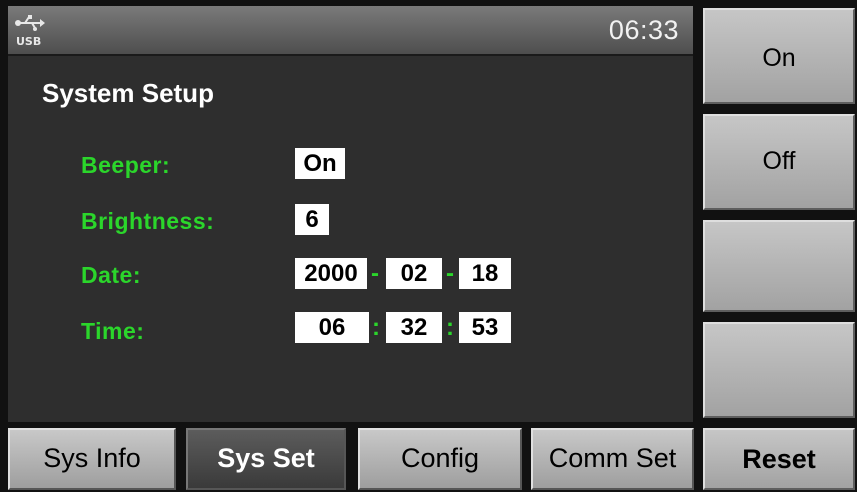  Describe the element at coordinates (332, 327) in the screenshot. I see `time-hour-field: 06` at that location.